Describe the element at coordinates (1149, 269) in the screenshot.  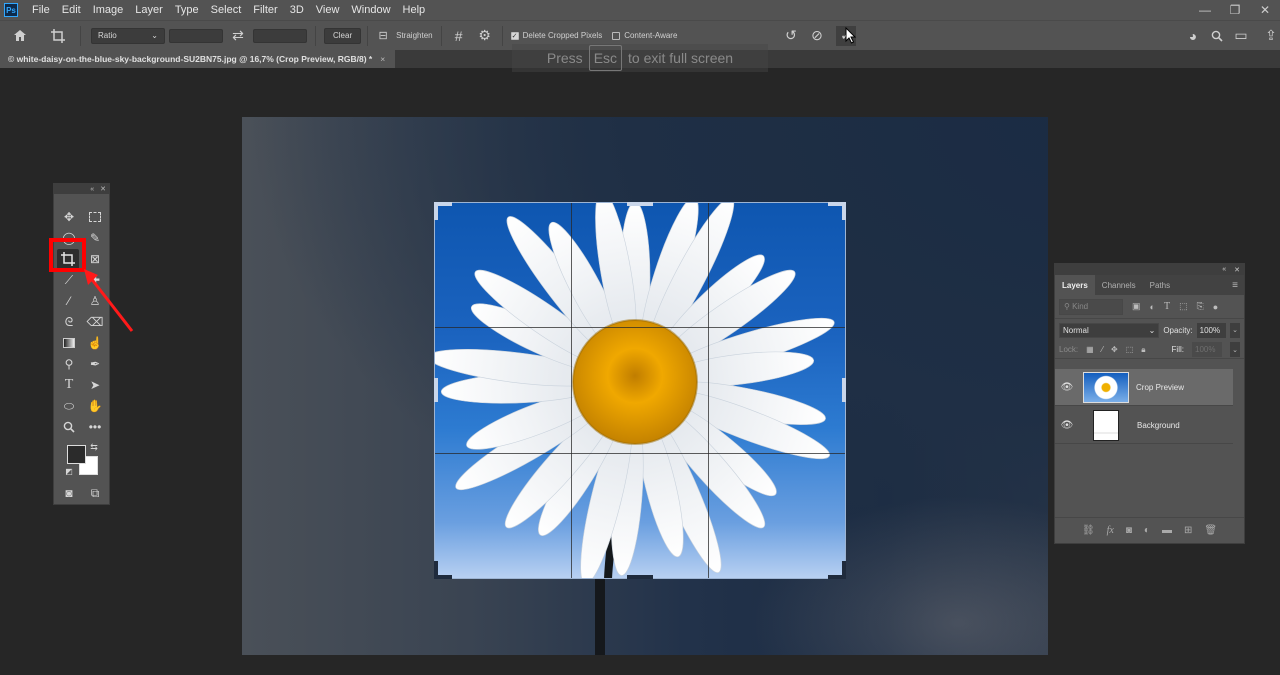
I see `layers-panel-header: « ✕` at that location.